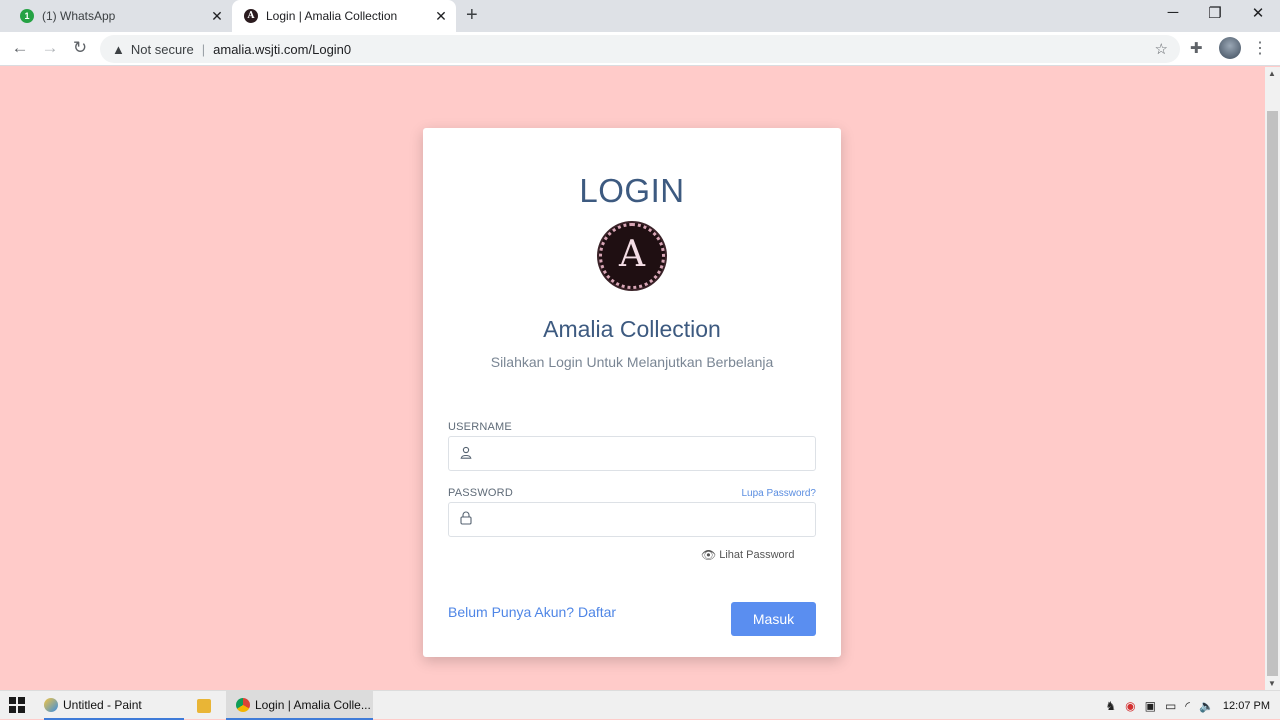 The width and height of the screenshot is (1280, 720). Describe the element at coordinates (480, 427) in the screenshot. I see `username-label: USERNAME` at that location.